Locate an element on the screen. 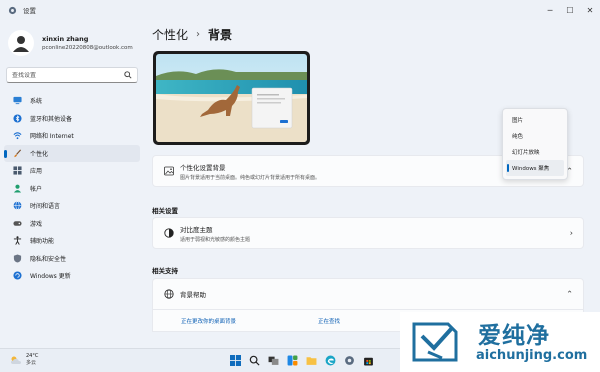  update-icon is located at coordinates (17, 275).